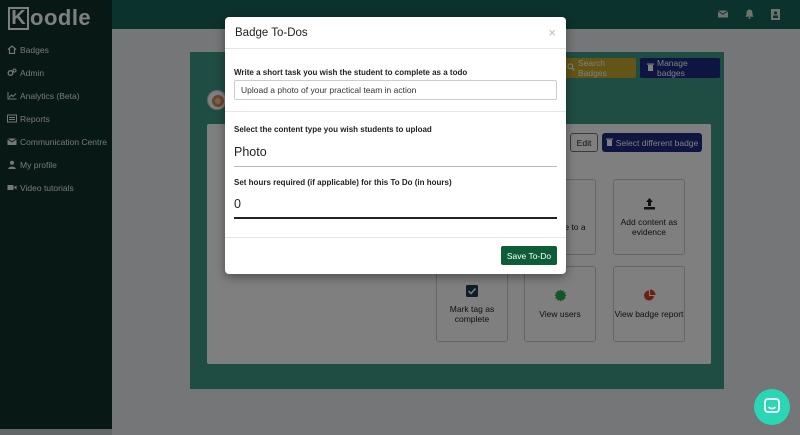 The width and height of the screenshot is (800, 435). Describe the element at coordinates (395, 111) in the screenshot. I see `modal-divider` at that location.